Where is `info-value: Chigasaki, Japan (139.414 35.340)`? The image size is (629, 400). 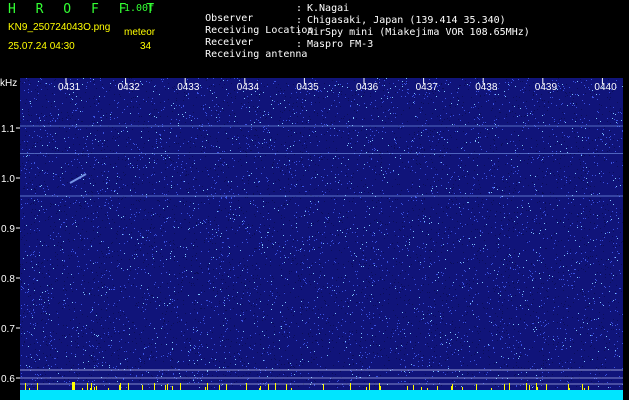
info-value: Chigasaki, Japan (139.414 35.340) is located at coordinates (406, 20).